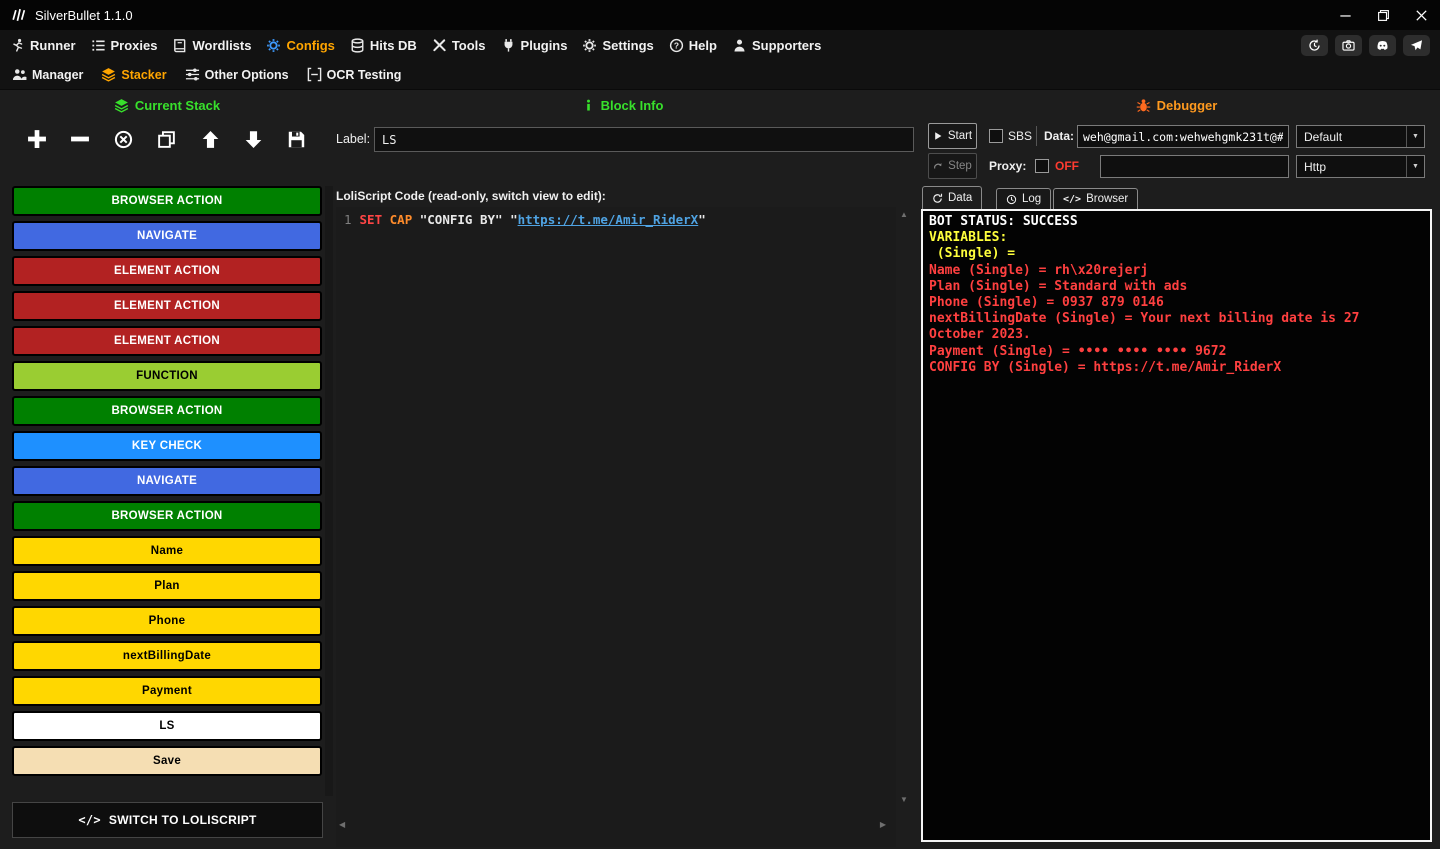 This screenshot has height=849, width=1440. I want to click on debugger-title: Debugger, so click(1187, 105).